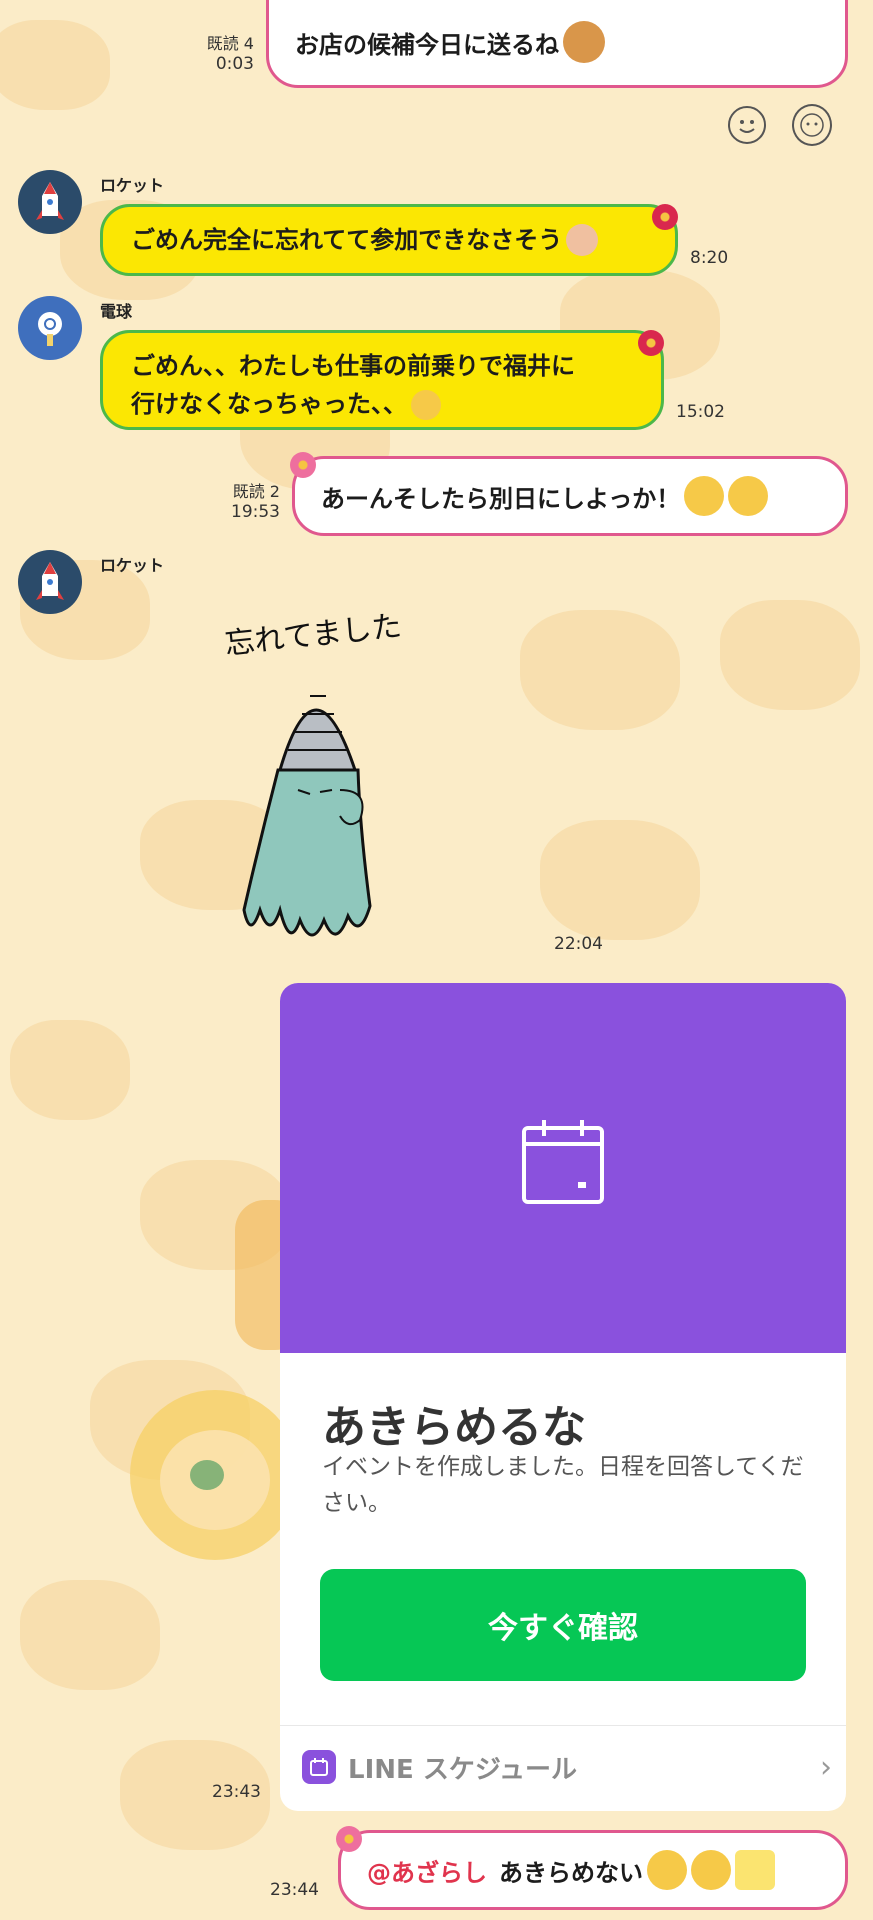 The height and width of the screenshot is (1920, 873). Describe the element at coordinates (563, 1725) in the screenshot. I see `divider` at that location.